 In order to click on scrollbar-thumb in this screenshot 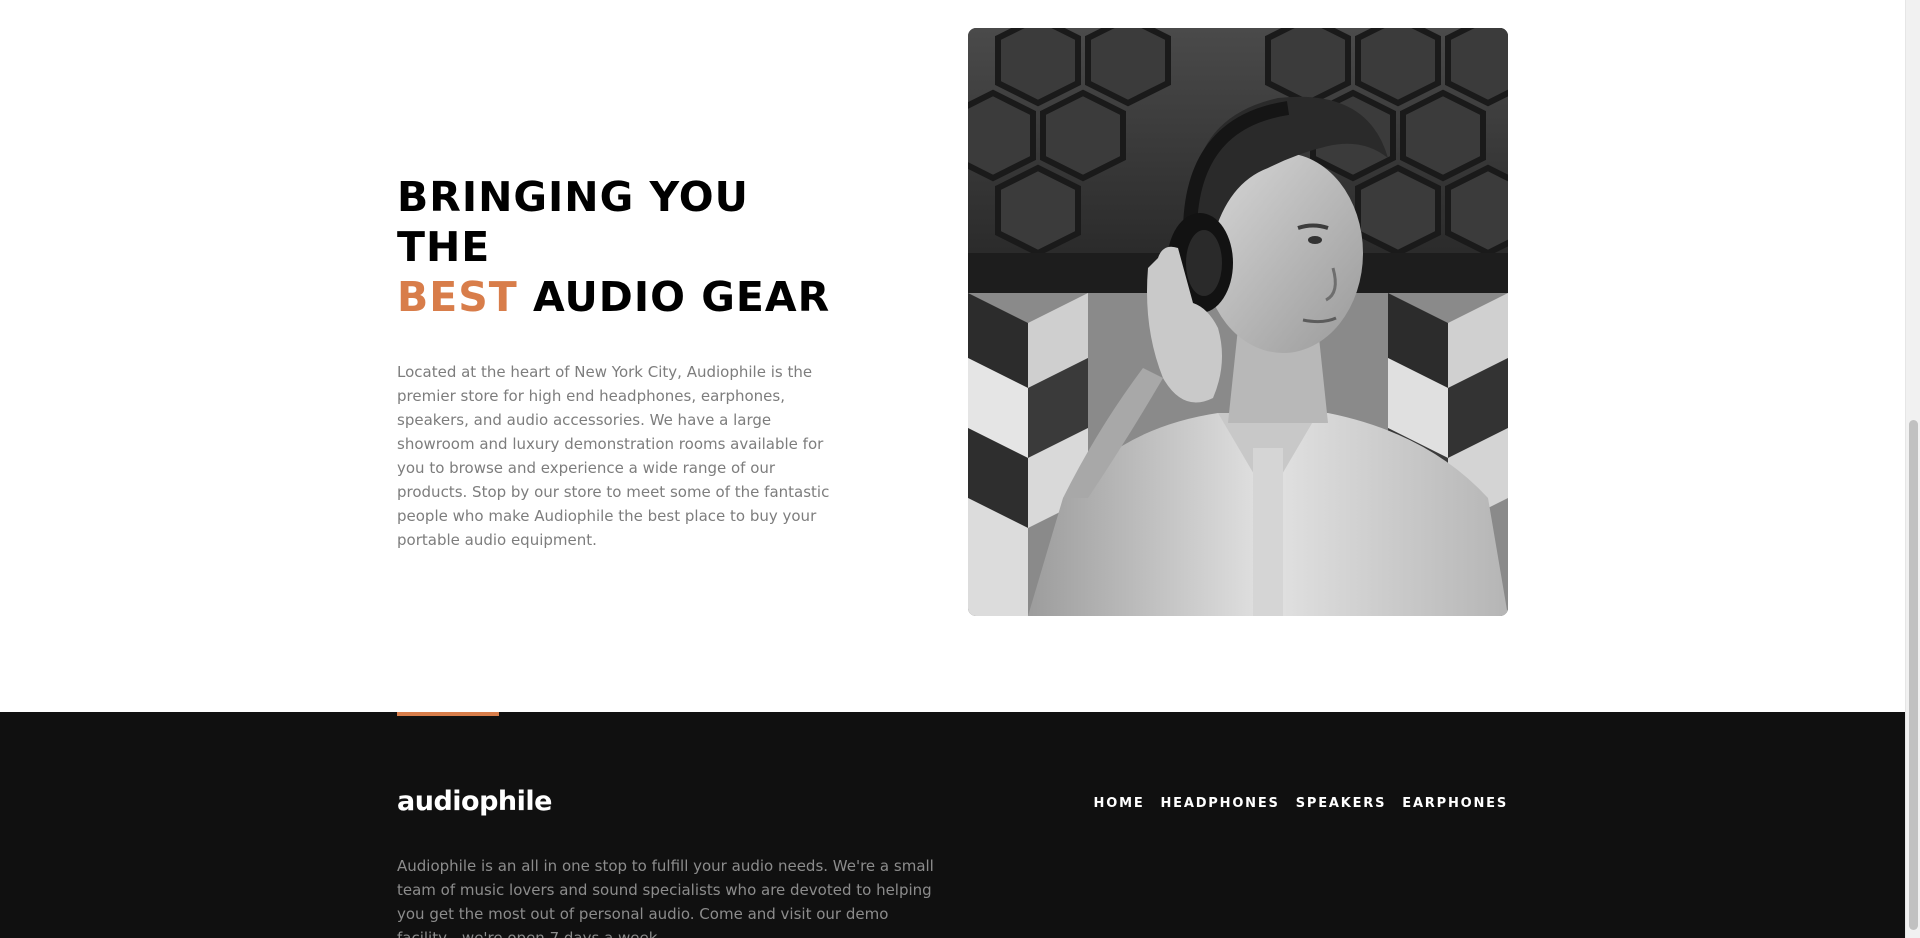, I will do `click(1913, 675)`.